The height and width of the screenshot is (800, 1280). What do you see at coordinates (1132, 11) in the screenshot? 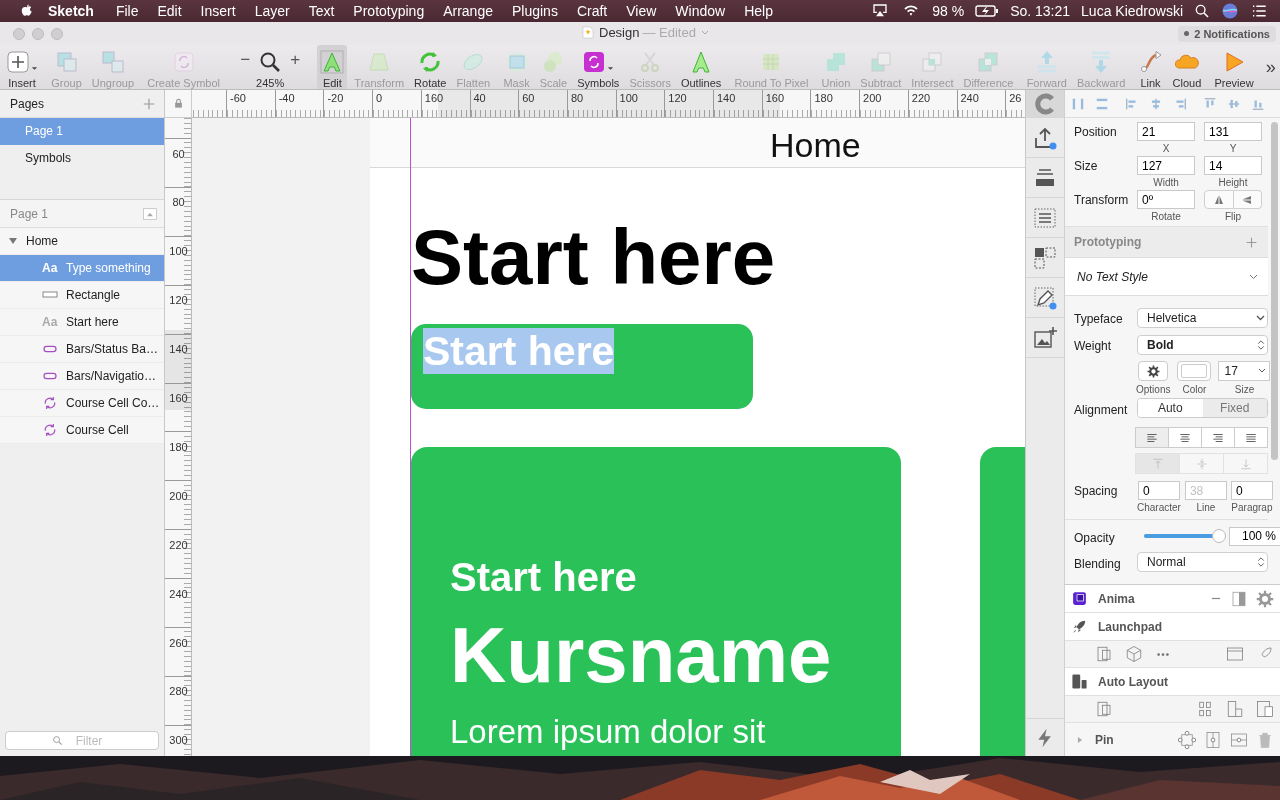
I see `user-name: Luca Kiedrowski` at bounding box center [1132, 11].